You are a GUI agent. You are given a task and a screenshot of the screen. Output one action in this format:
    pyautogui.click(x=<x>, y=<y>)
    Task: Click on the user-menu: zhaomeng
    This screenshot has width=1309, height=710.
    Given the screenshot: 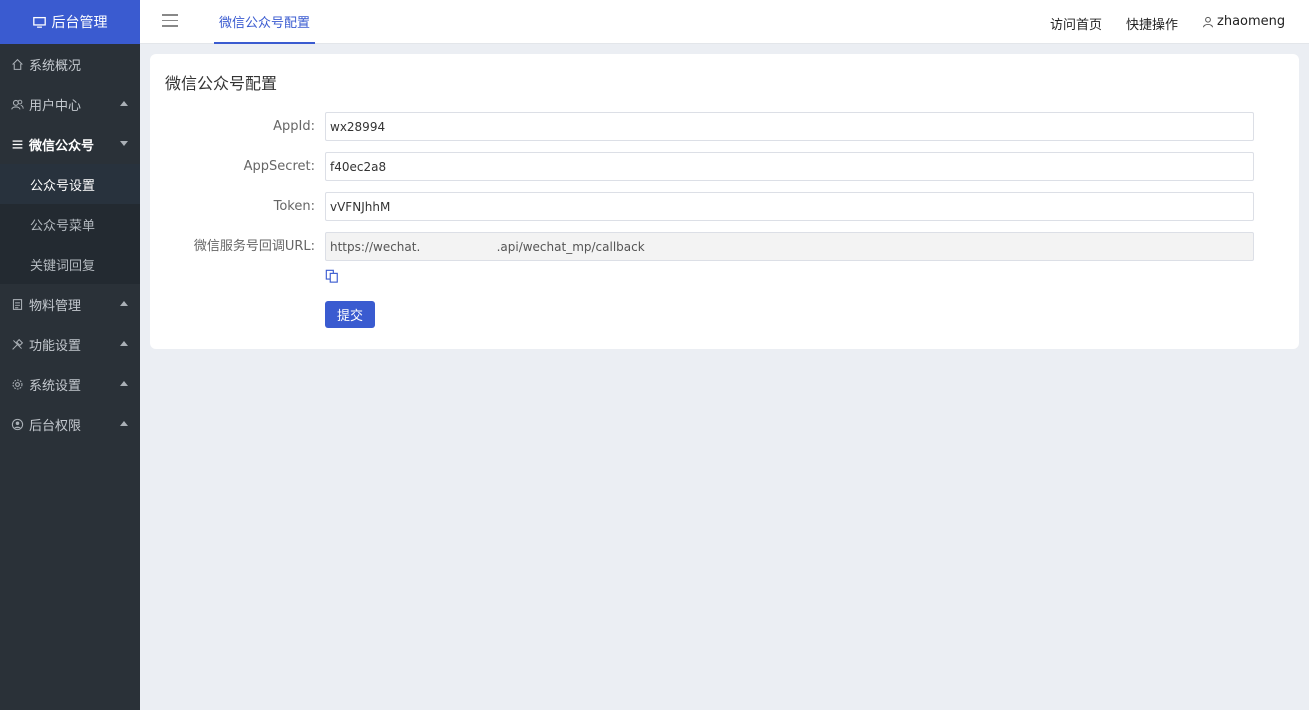 What is the action you would take?
    pyautogui.click(x=1243, y=21)
    